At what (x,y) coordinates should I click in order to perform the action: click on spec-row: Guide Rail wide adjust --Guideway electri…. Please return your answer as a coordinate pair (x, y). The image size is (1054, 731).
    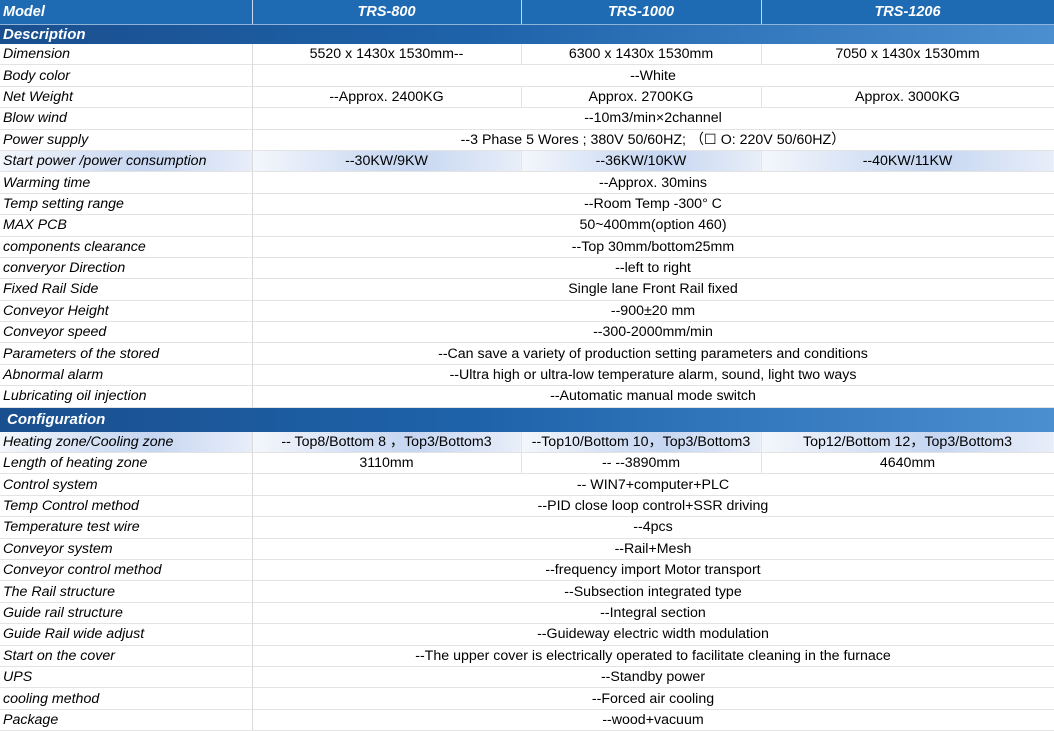
    Looking at the image, I should click on (527, 634).